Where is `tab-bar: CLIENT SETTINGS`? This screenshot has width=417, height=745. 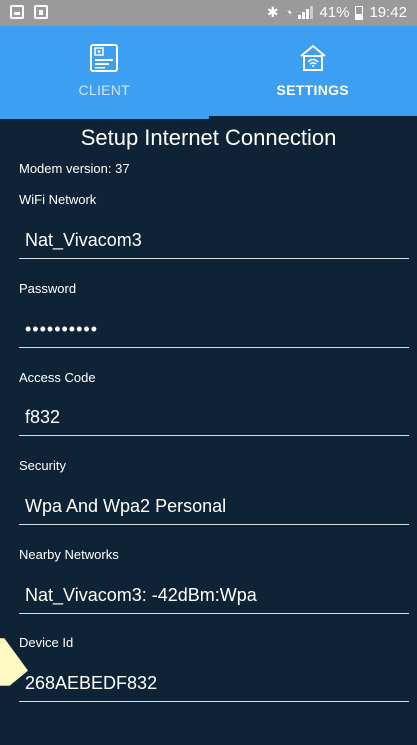
tab-bar: CLIENT SETTINGS is located at coordinates (208, 72).